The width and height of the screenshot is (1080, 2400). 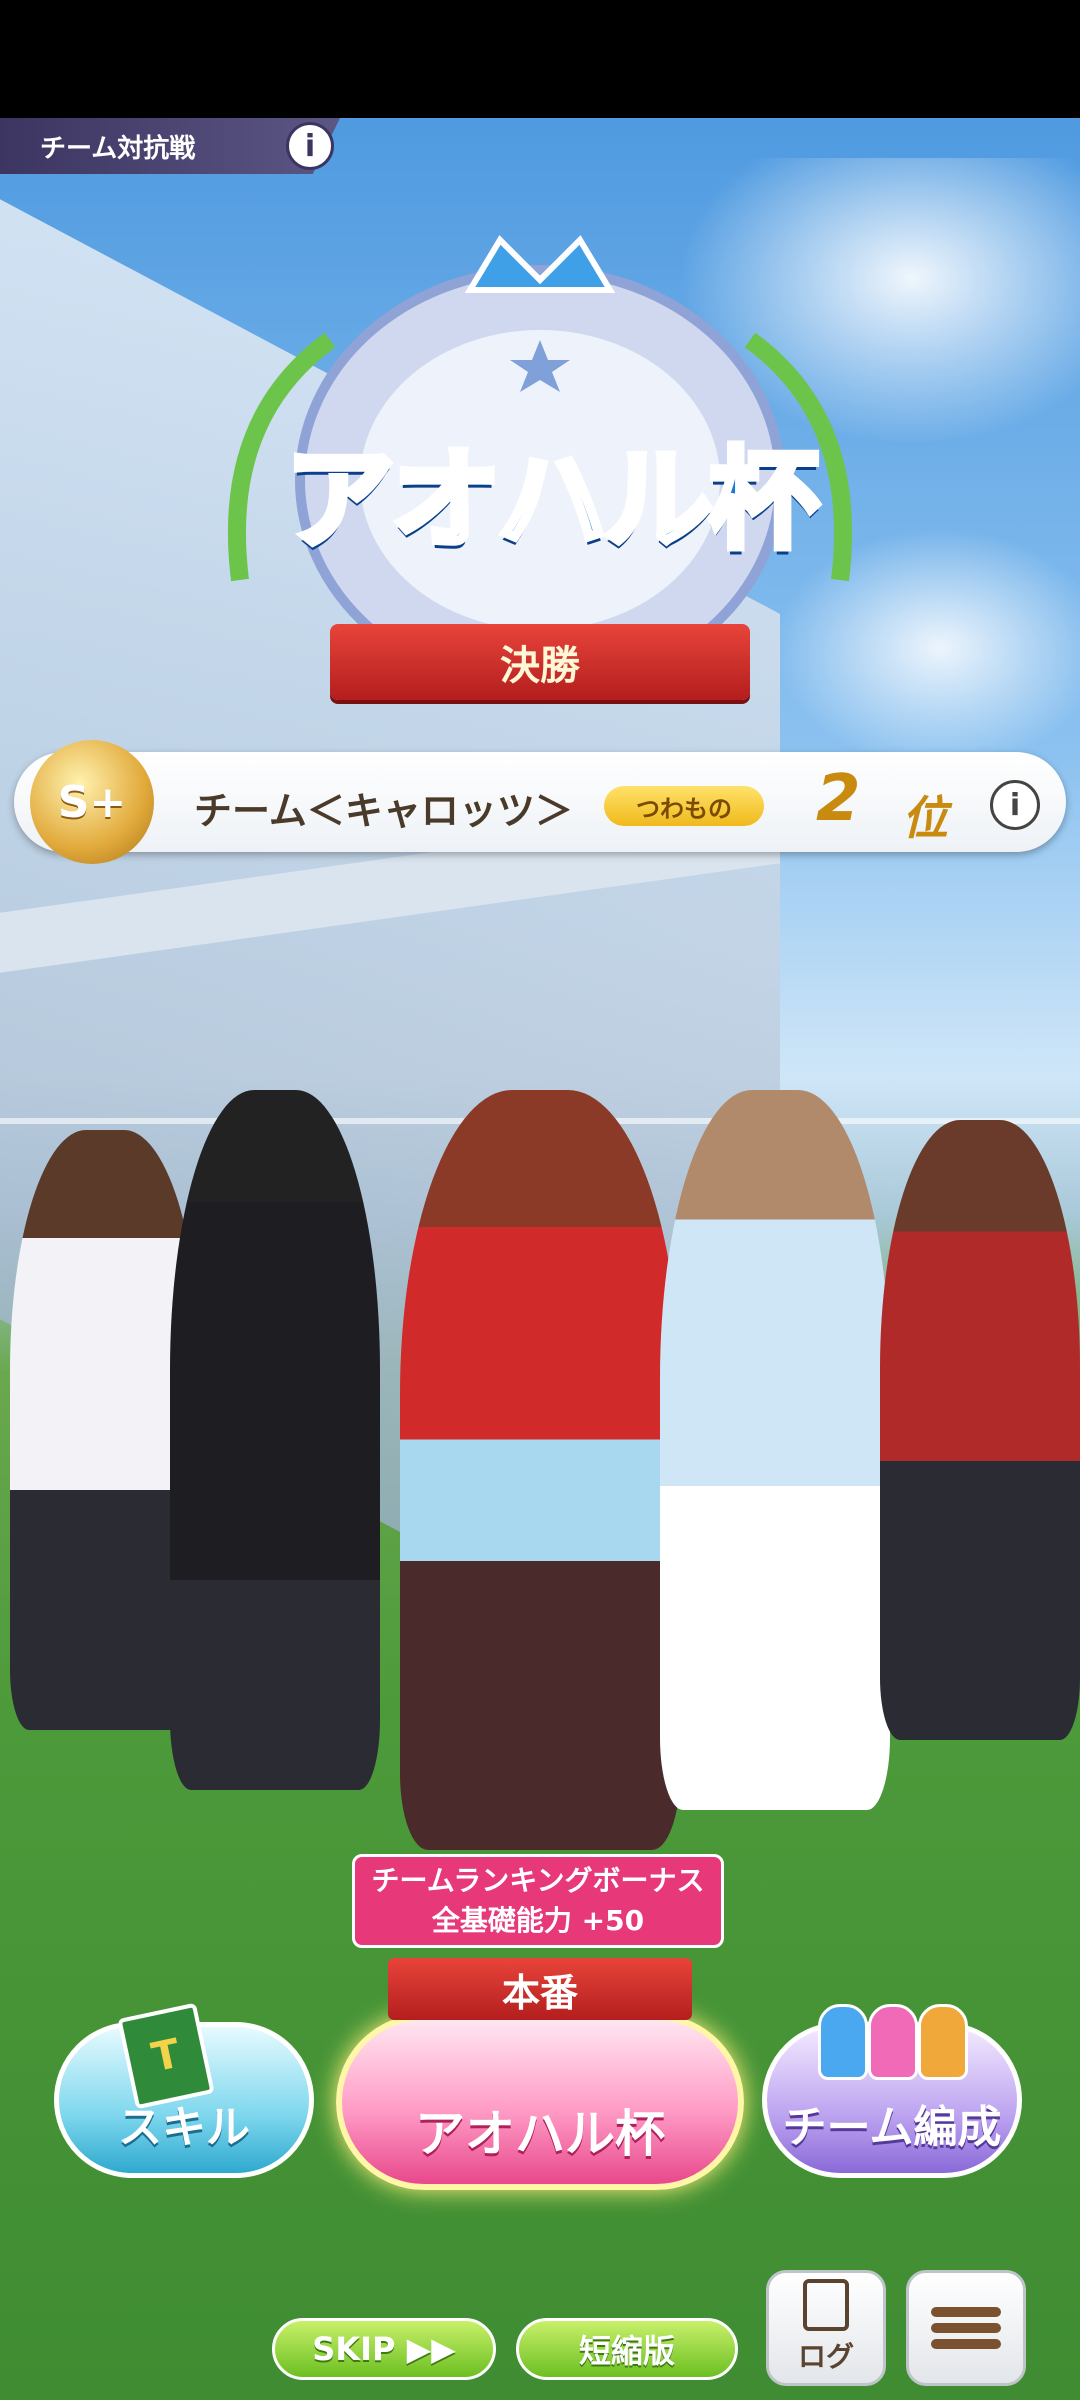 What do you see at coordinates (310, 146) in the screenshot?
I see `mode-info-button: i` at bounding box center [310, 146].